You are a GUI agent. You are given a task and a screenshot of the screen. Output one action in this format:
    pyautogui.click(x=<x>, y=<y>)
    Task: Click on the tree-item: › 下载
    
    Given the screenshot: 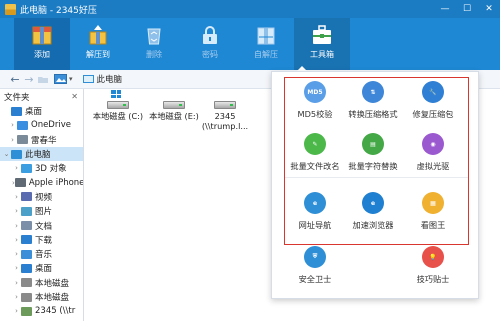 What is the action you would take?
    pyautogui.click(x=41, y=240)
    